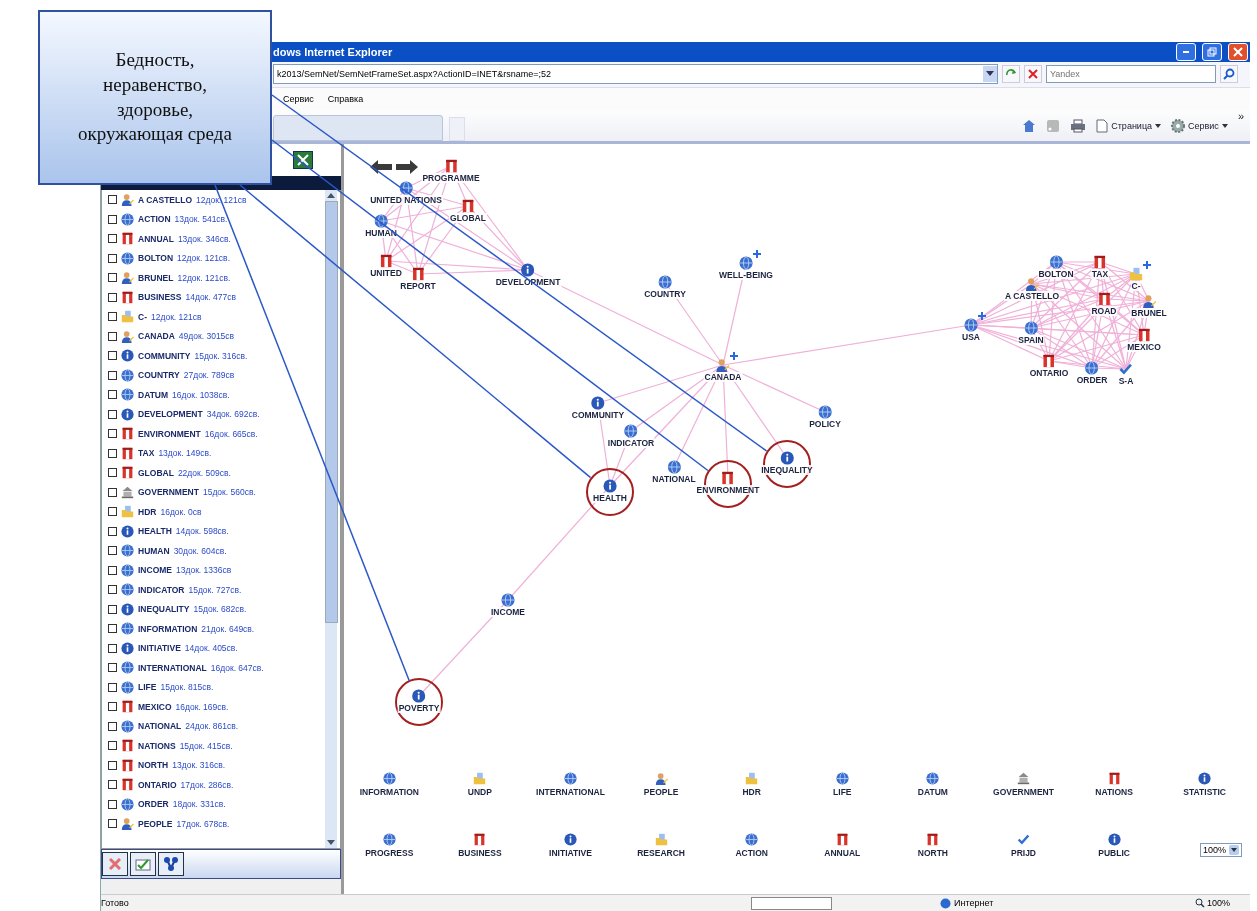 The width and height of the screenshot is (1257, 911). I want to click on node-label: NORTH, so click(932, 853).